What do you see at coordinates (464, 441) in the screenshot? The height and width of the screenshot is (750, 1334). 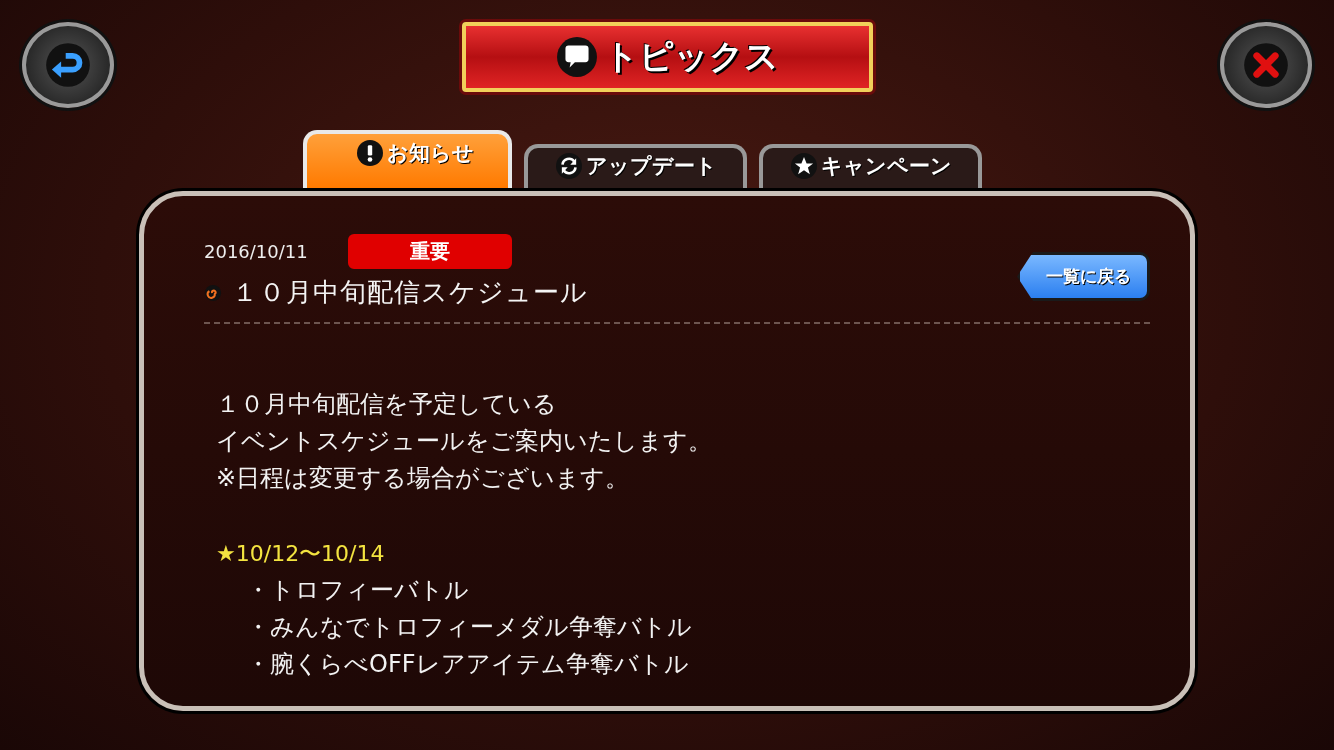 I see `body-text: イベントスケジュールをご案内いたします。` at bounding box center [464, 441].